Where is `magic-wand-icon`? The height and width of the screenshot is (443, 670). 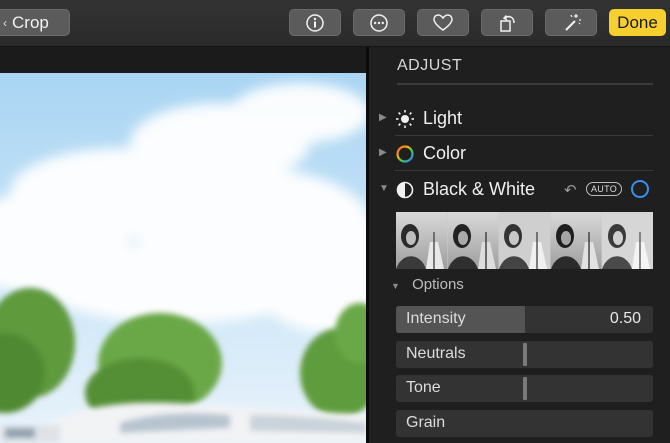
magic-wand-icon is located at coordinates (573, 22).